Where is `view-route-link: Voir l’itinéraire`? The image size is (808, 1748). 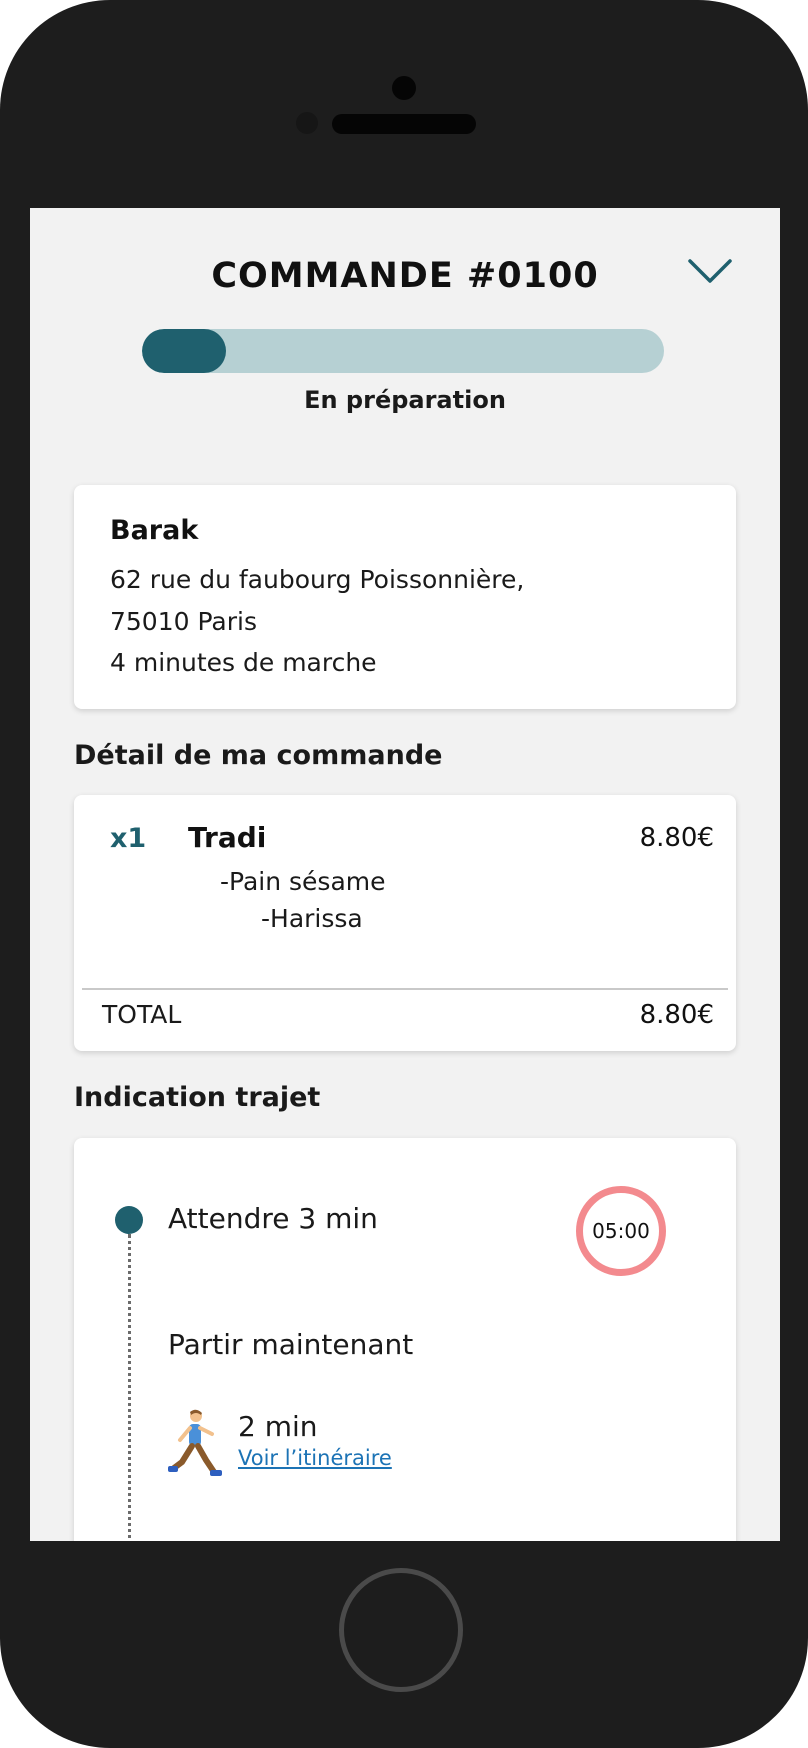 view-route-link: Voir l’itinéraire is located at coordinates (315, 1458).